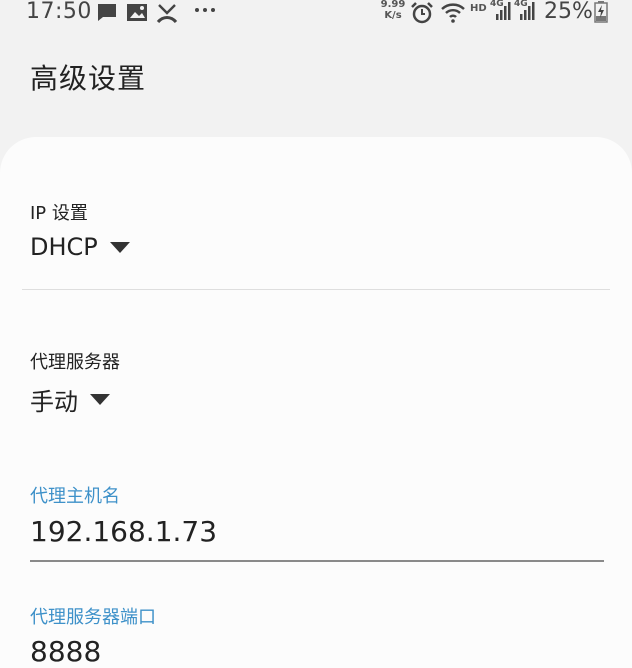  What do you see at coordinates (478, 8) in the screenshot?
I see `hd-label: HD` at bounding box center [478, 8].